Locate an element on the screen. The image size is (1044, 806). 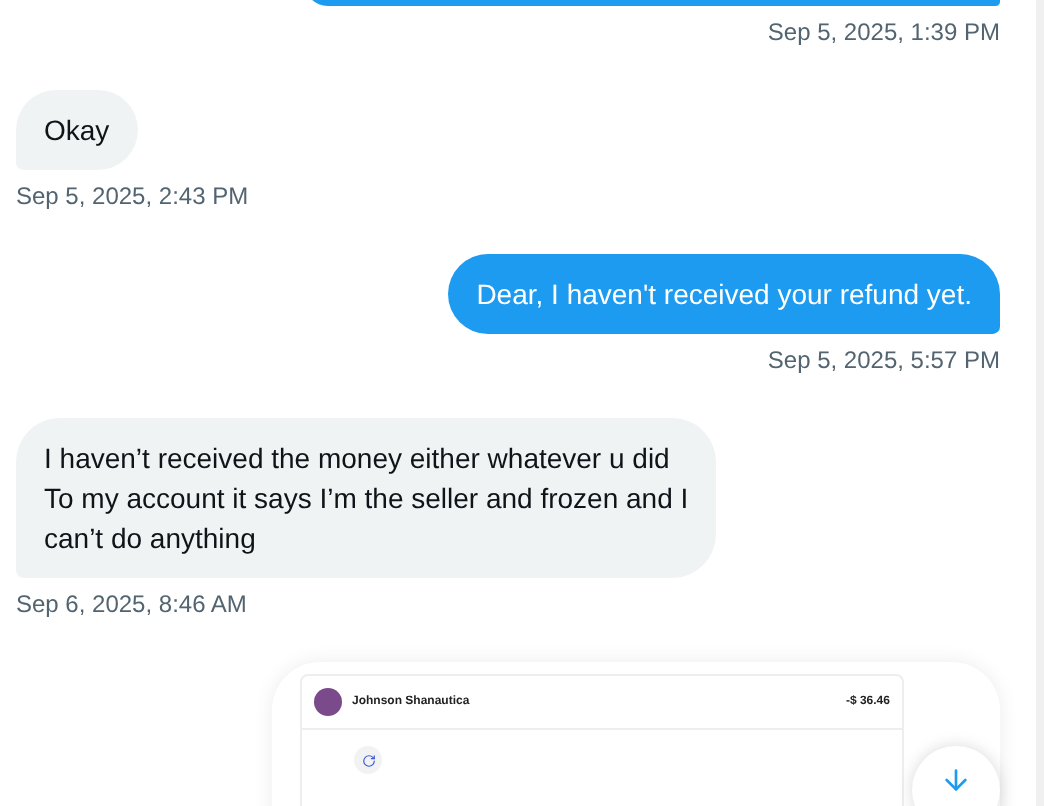
message-bubble: Okay is located at coordinates (77, 130).